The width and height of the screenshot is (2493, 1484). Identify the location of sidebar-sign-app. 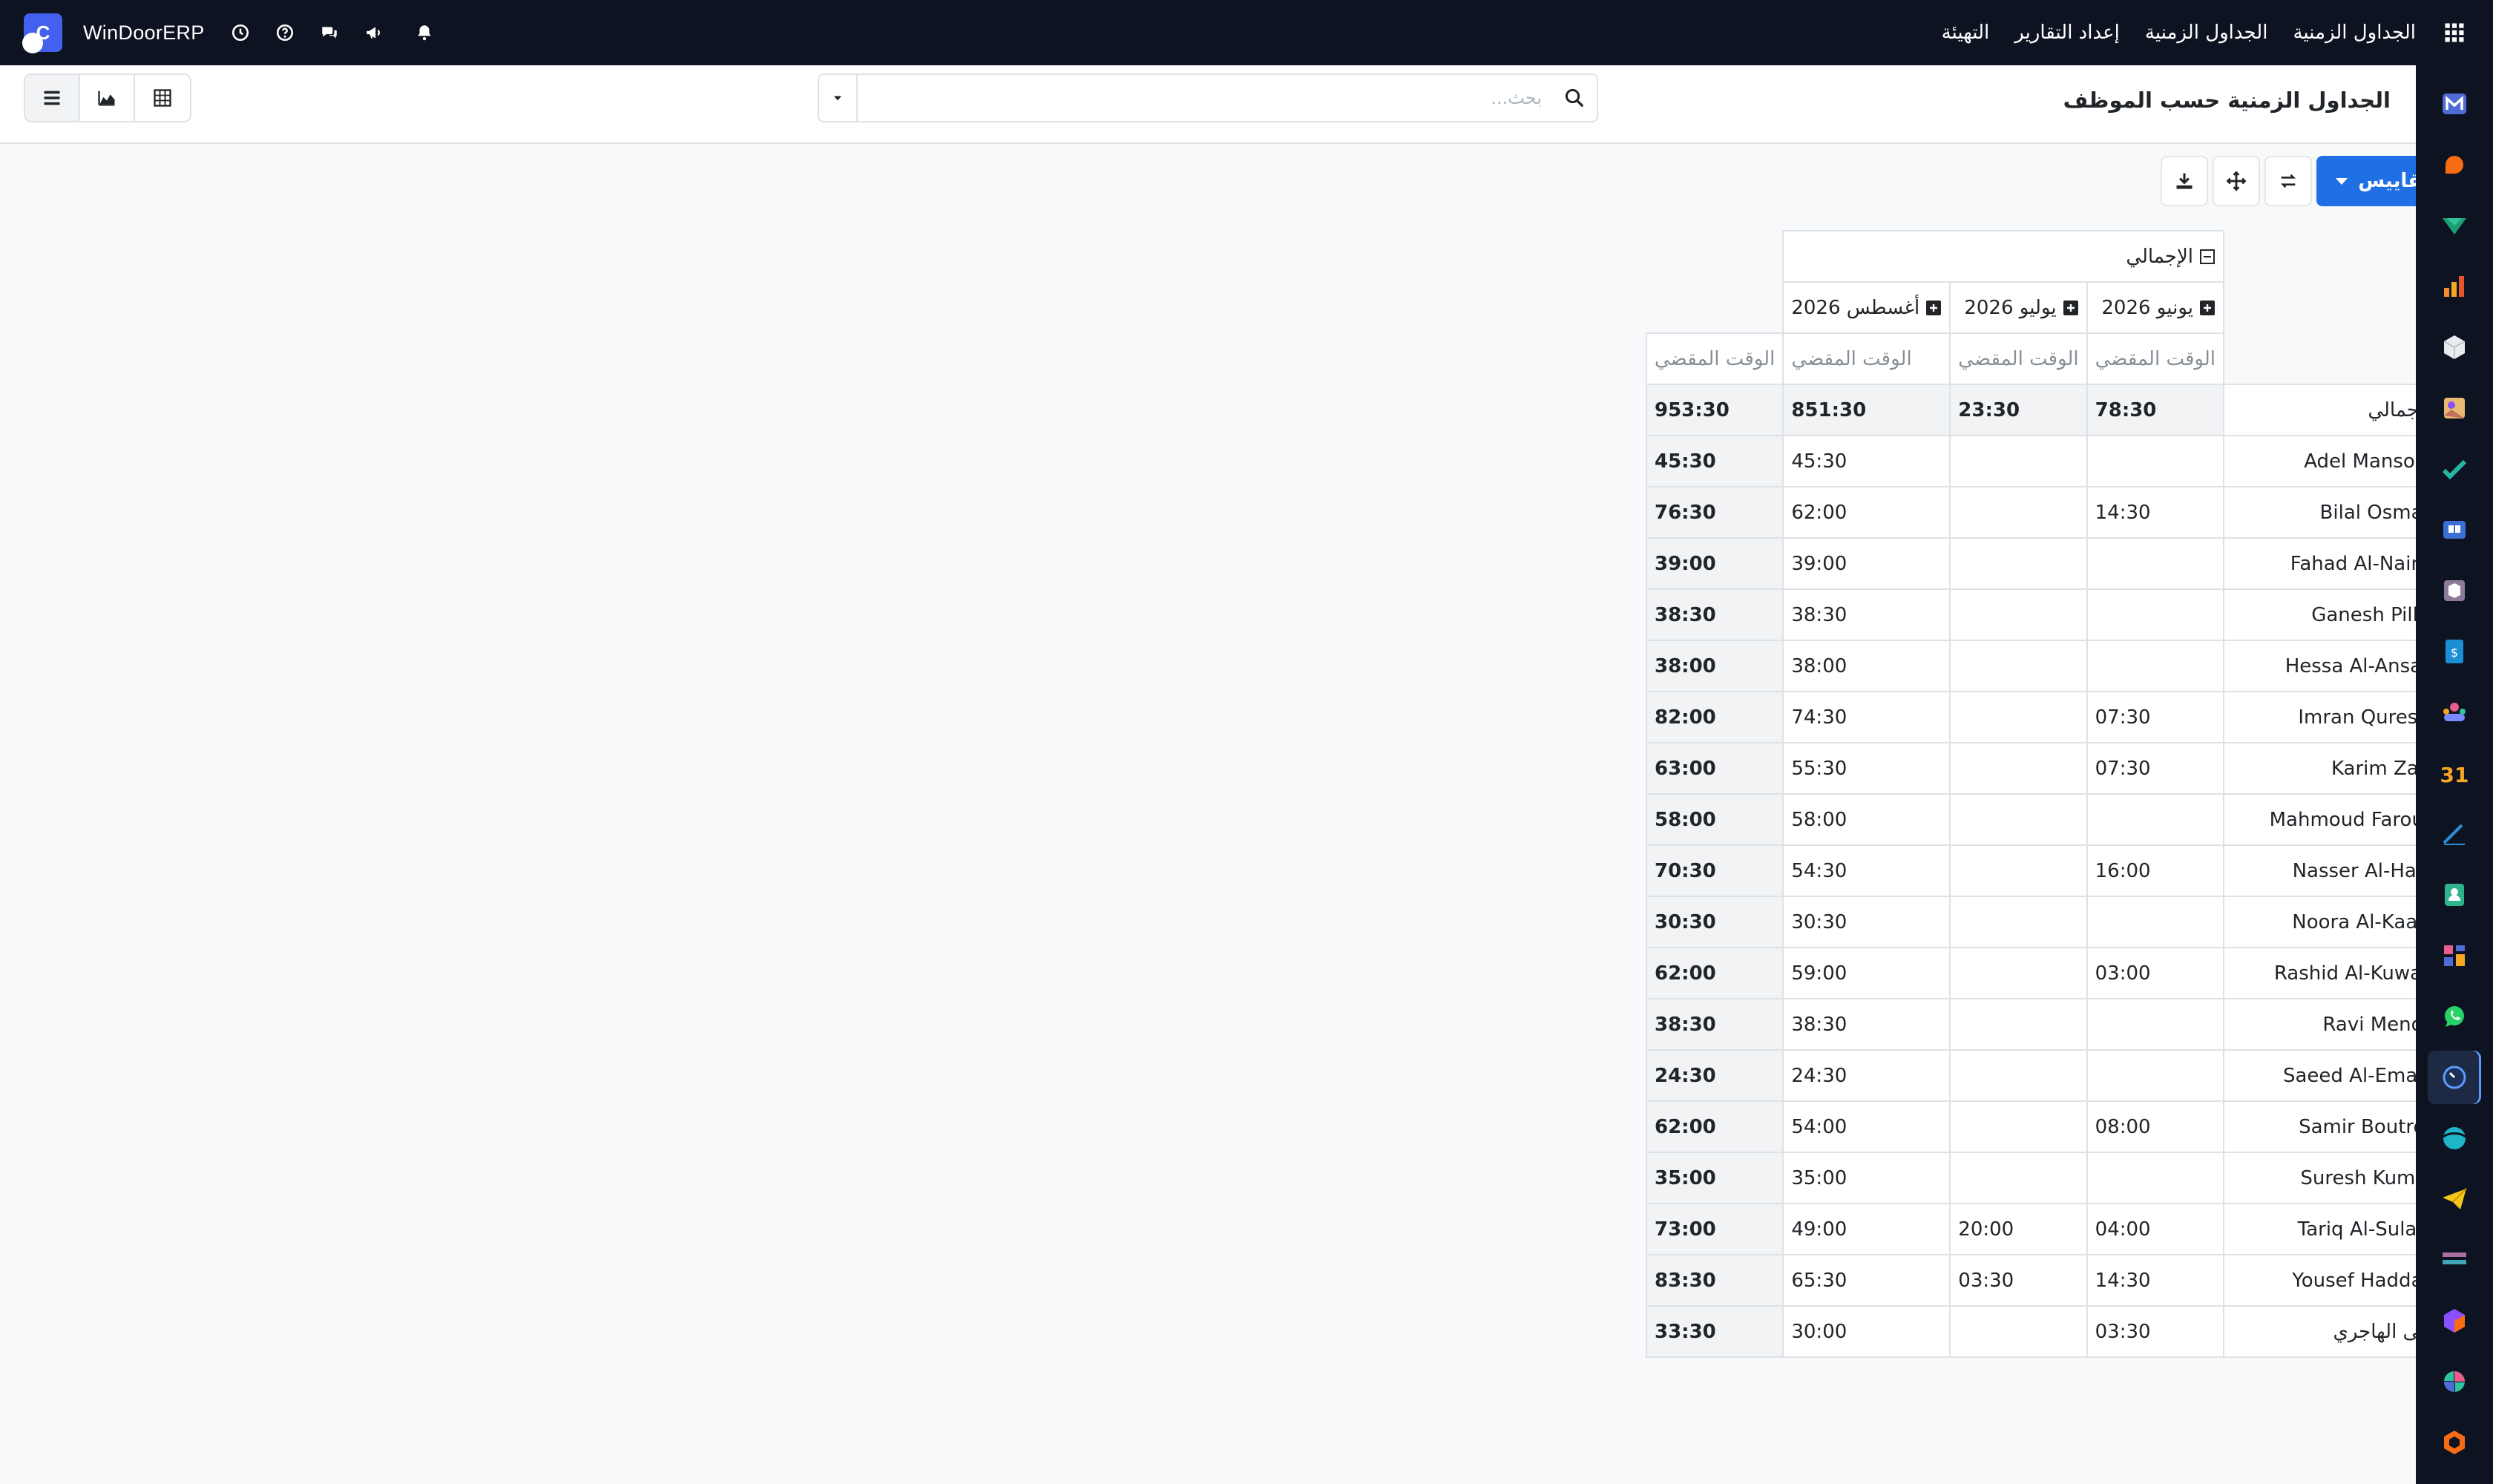
(2454, 834).